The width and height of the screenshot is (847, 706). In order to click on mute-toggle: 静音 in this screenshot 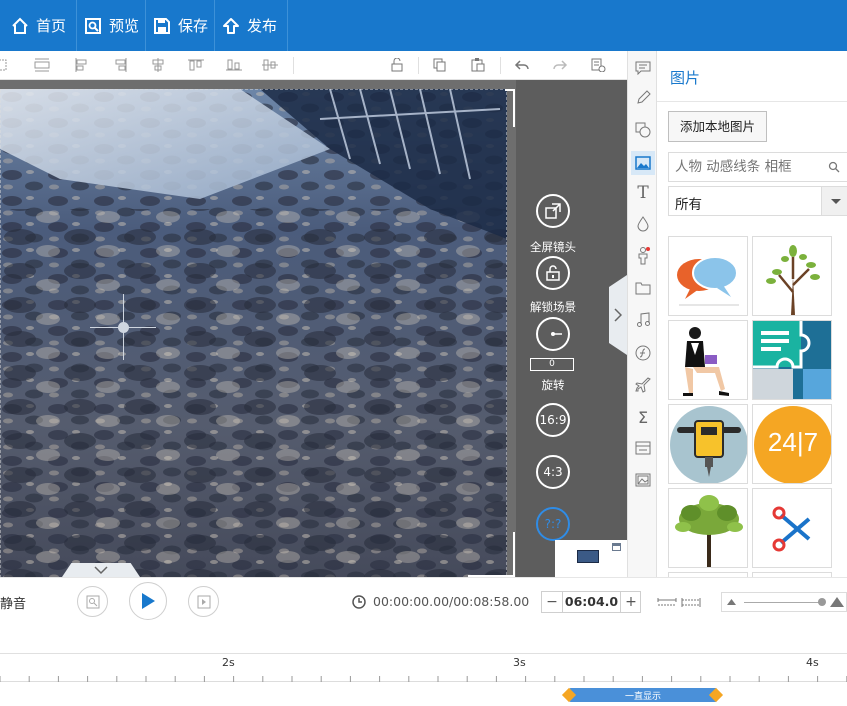, I will do `click(13, 602)`.